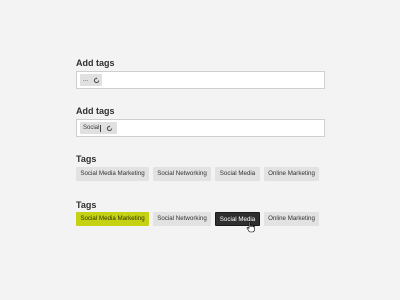 This screenshot has width=400, height=300. Describe the element at coordinates (112, 174) in the screenshot. I see `tag-social-media-marketing: Social Media Marketing` at that location.